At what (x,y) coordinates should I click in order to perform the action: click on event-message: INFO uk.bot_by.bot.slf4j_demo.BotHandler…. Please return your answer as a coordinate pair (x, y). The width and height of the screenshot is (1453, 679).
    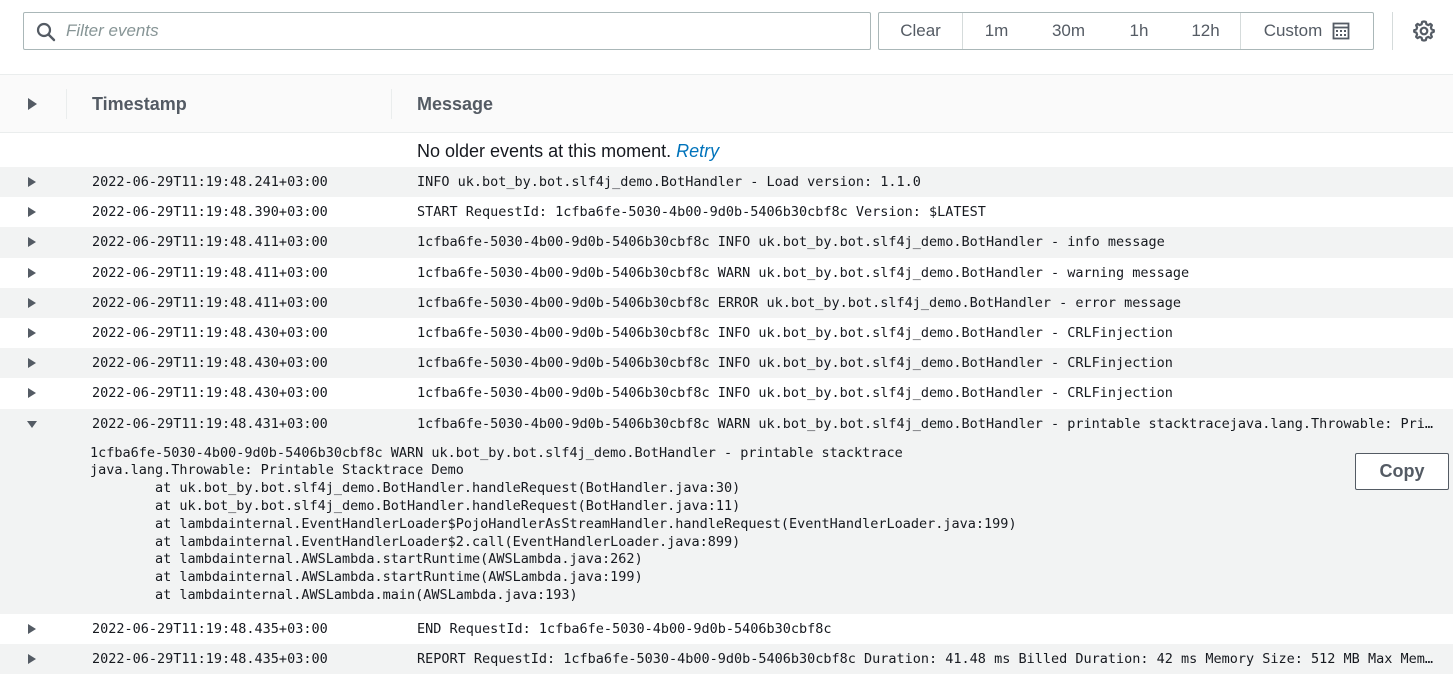
    Looking at the image, I should click on (669, 182).